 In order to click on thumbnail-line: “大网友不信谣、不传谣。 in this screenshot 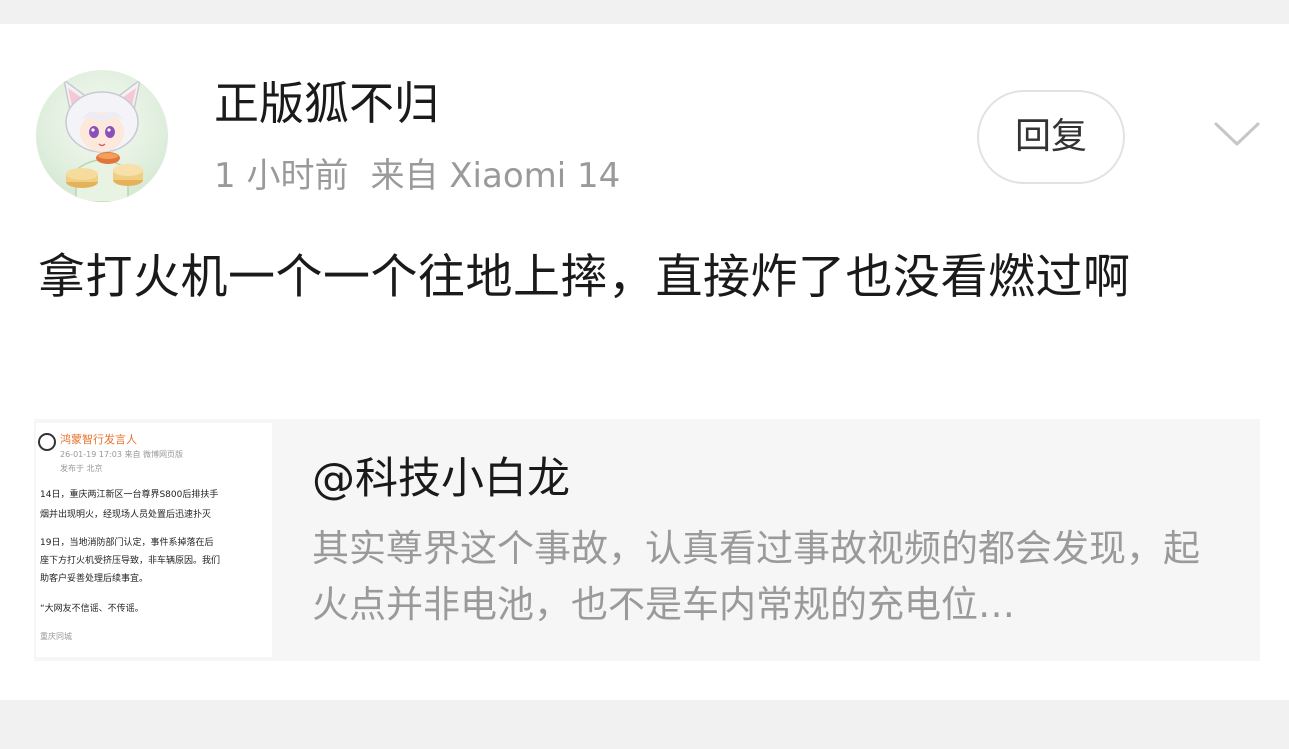, I will do `click(92, 609)`.